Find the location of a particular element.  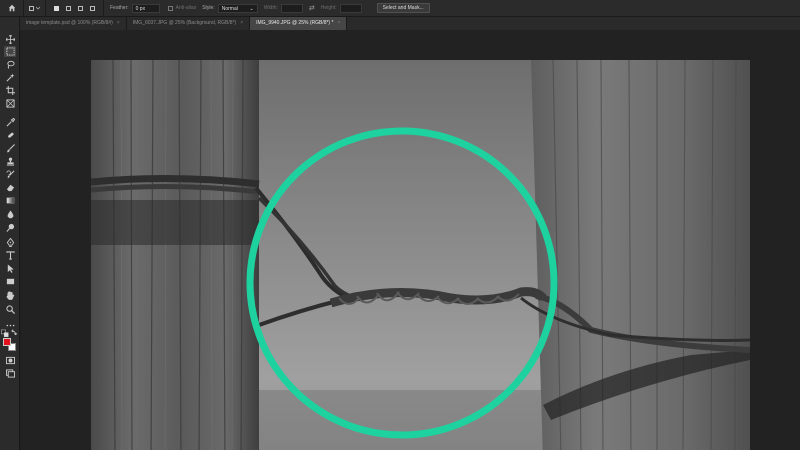

home-icon is located at coordinates (11, 8).